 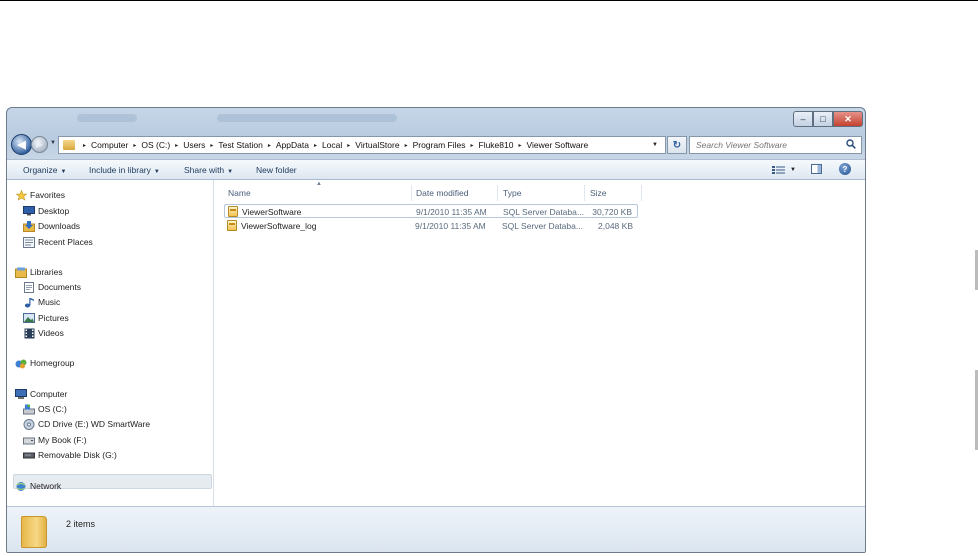 I want to click on title-blur, so click(x=107, y=118).